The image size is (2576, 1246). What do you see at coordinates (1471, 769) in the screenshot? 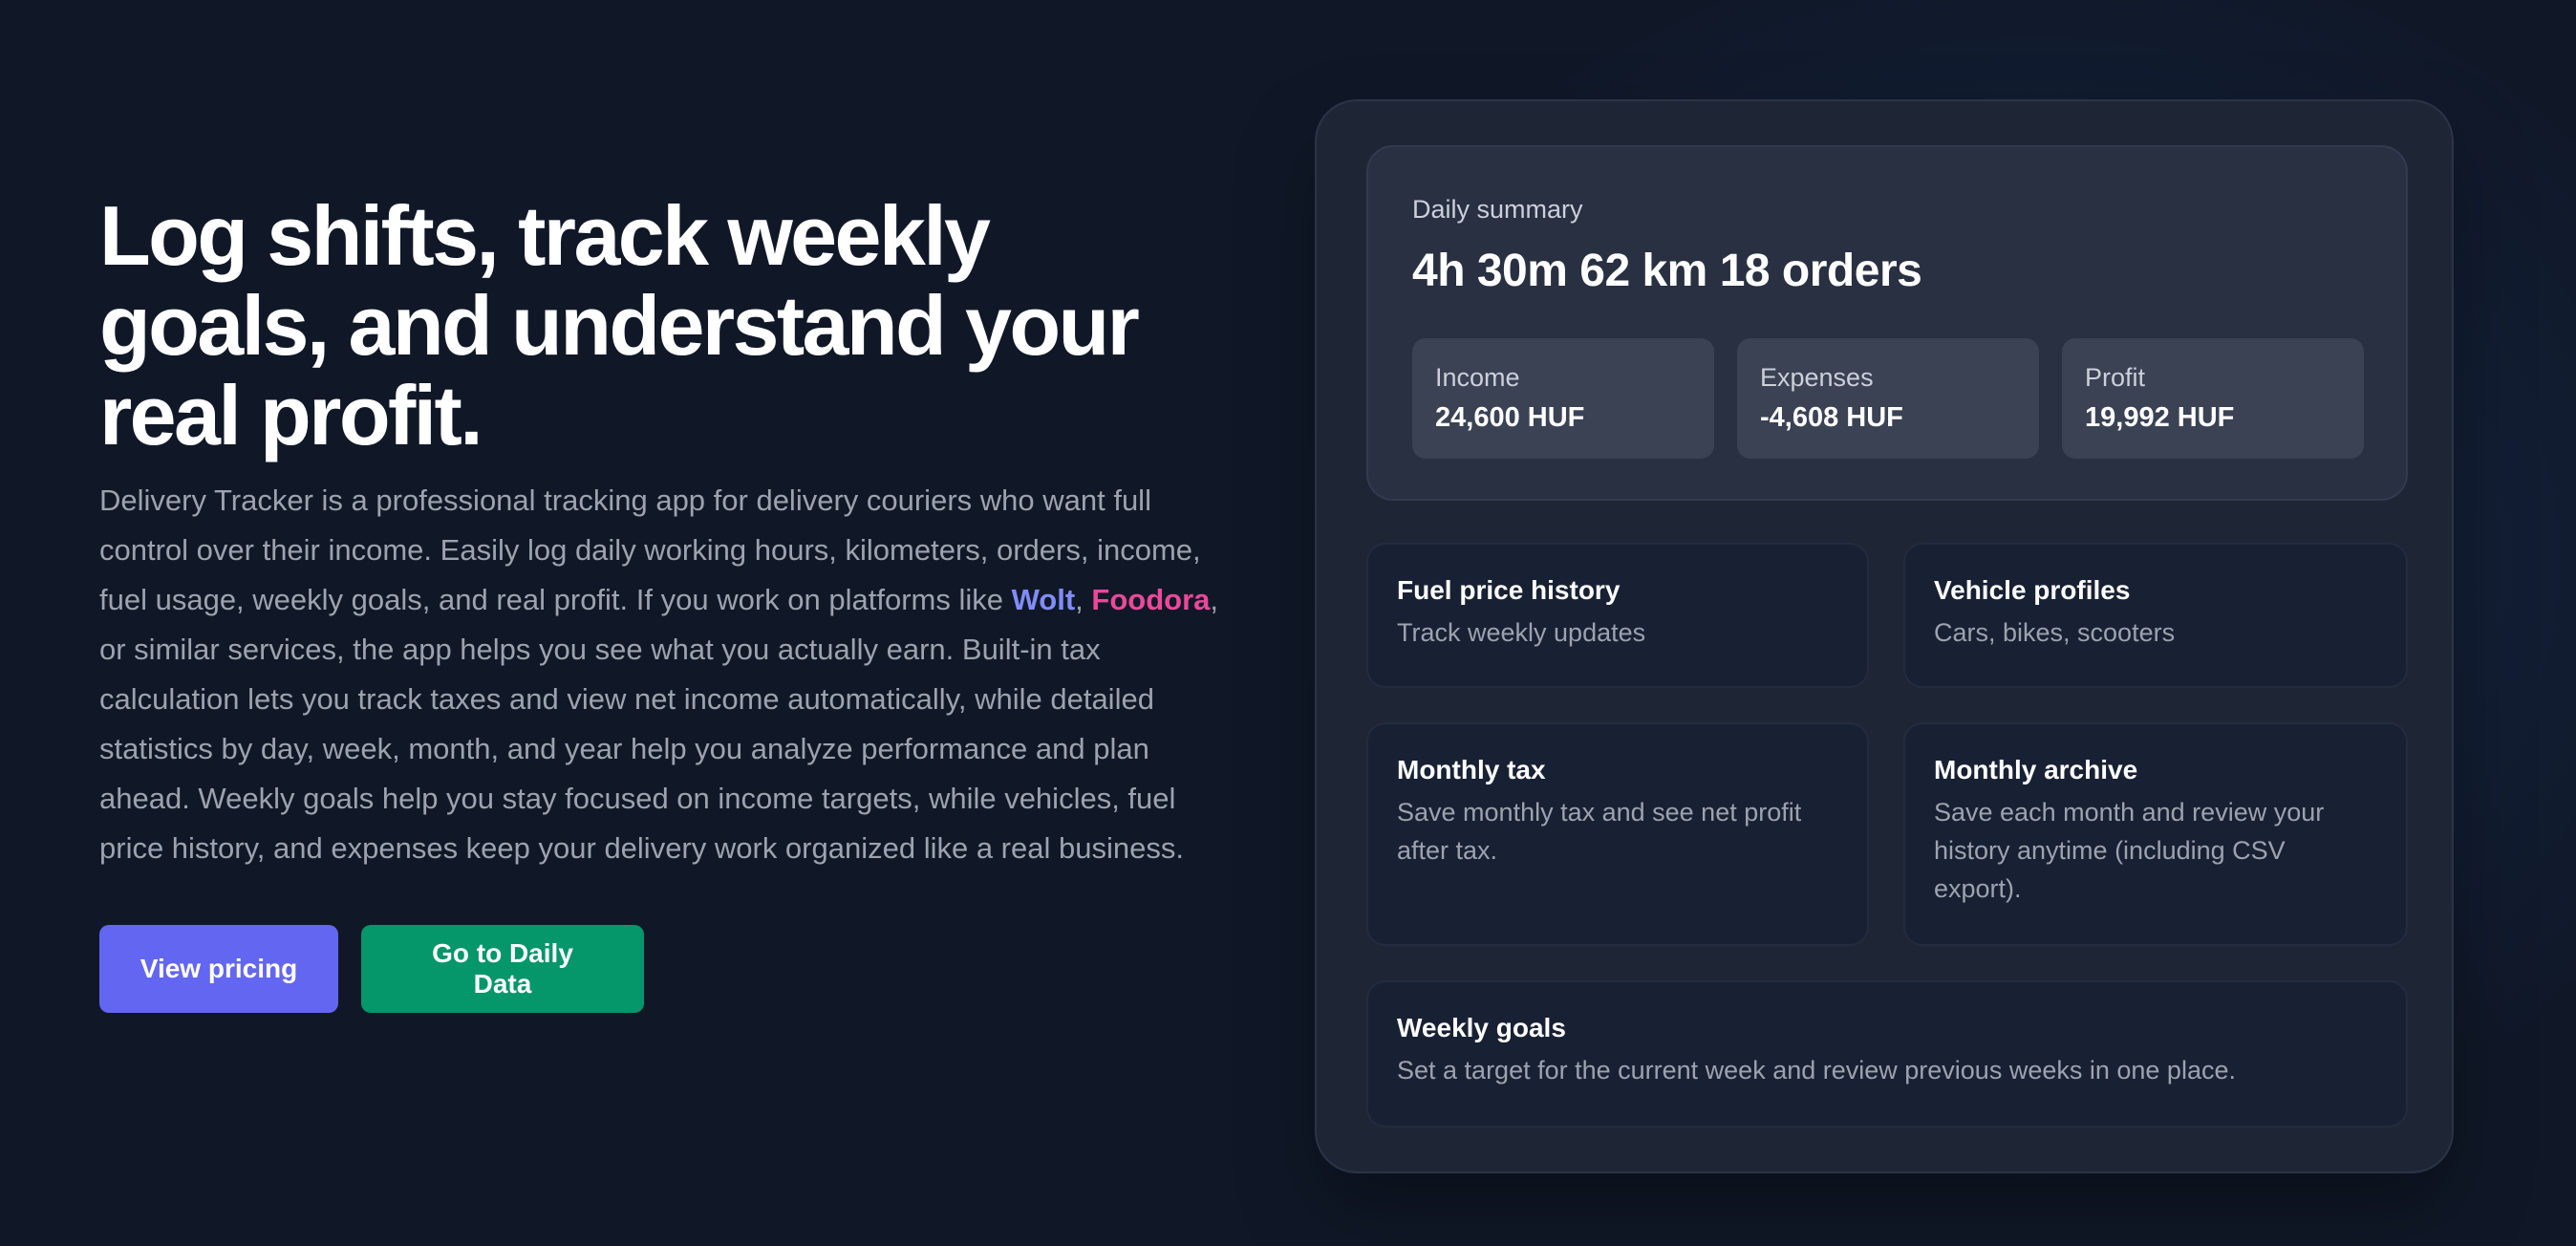
I see `feature-title: Monthly tax` at bounding box center [1471, 769].